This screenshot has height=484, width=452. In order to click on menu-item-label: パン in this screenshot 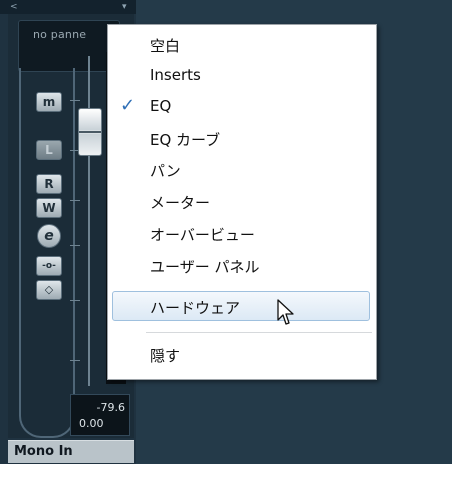, I will do `click(165, 171)`.